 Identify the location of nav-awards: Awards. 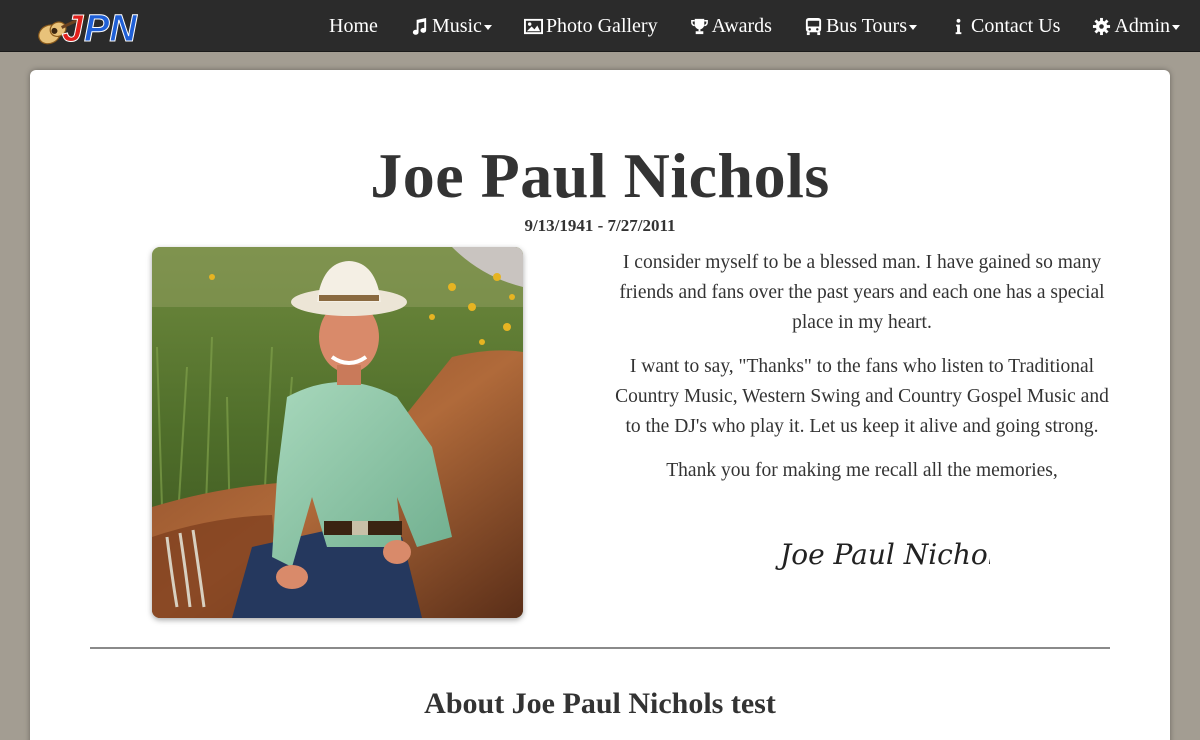
(731, 26).